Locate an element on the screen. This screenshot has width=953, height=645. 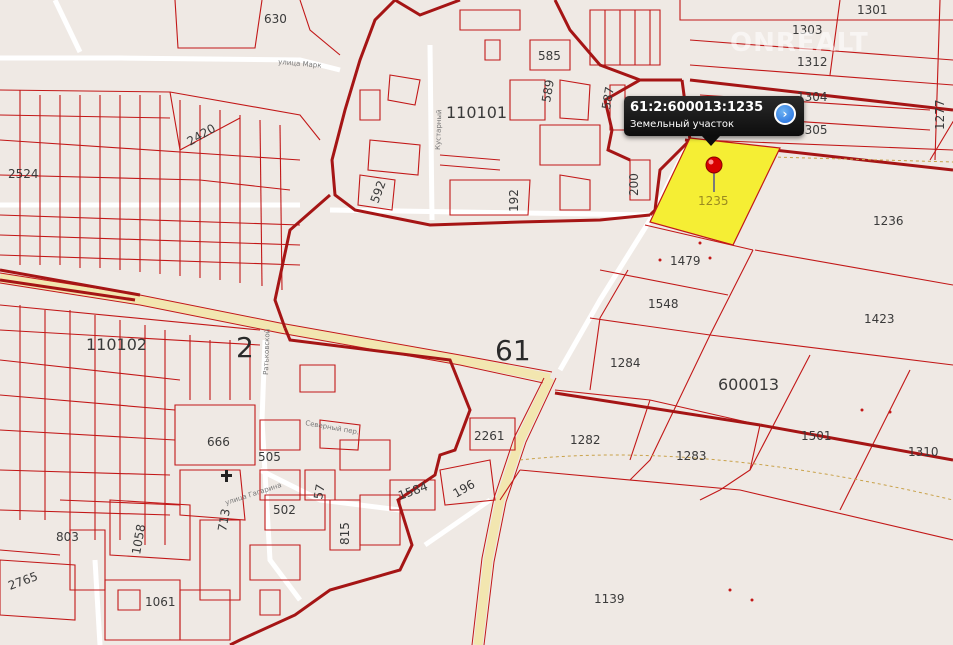
parcel-label: 57 is located at coordinates (319, 491).